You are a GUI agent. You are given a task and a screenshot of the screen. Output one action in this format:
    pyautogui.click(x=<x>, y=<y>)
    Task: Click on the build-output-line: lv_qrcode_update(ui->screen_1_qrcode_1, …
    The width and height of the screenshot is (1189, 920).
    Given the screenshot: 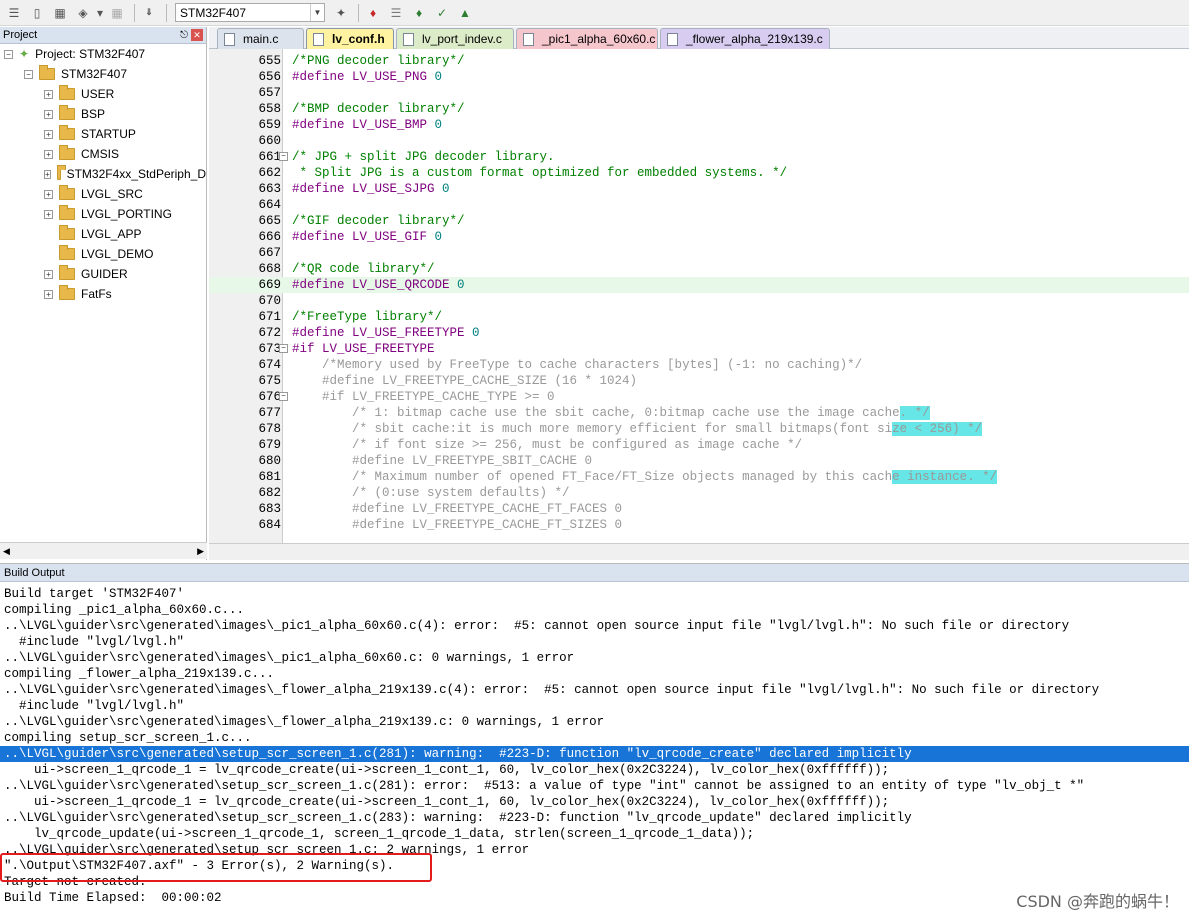 What is the action you would take?
    pyautogui.click(x=379, y=834)
    